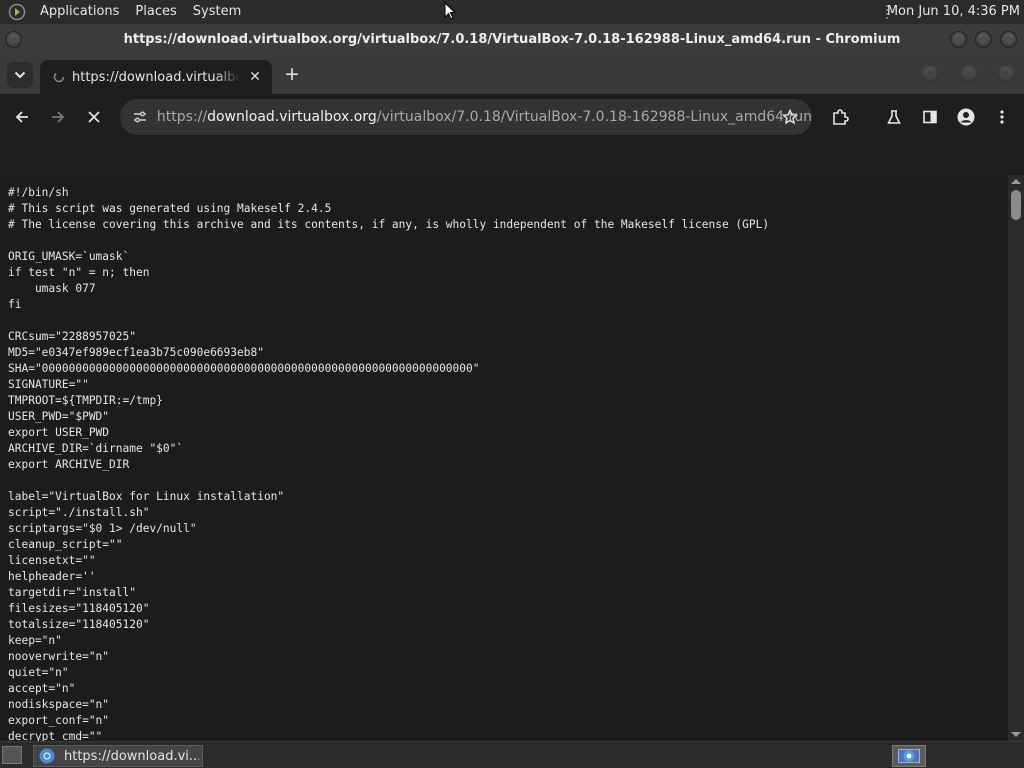  I want to click on source-line: cleanup_script="", so click(65, 544).